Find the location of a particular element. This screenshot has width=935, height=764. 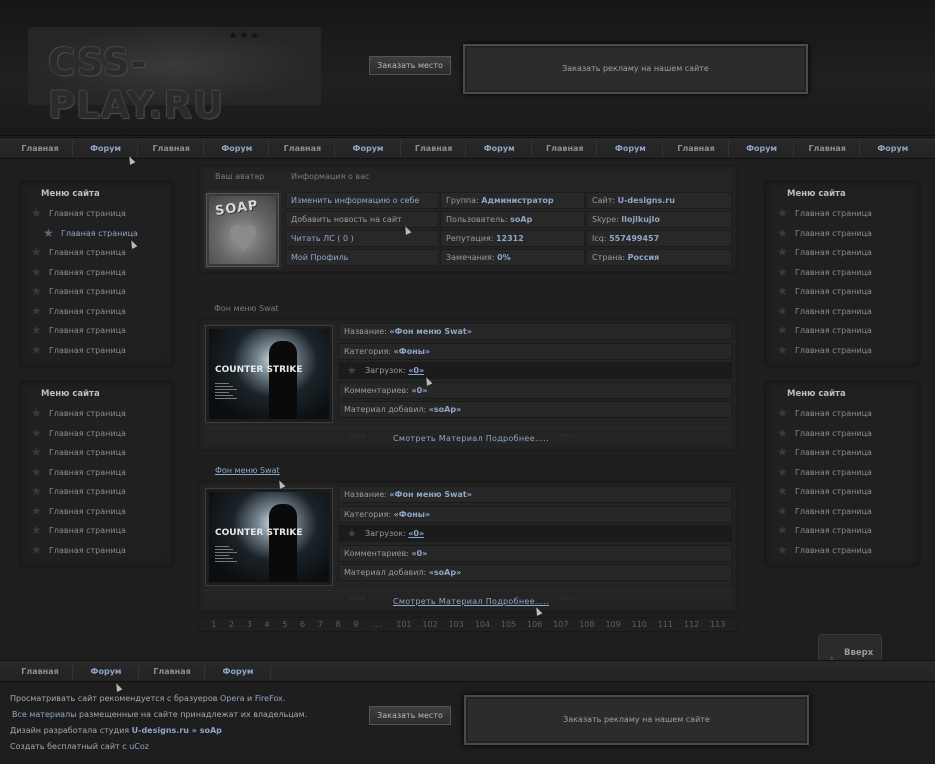

page-link: 8 is located at coordinates (338, 625).